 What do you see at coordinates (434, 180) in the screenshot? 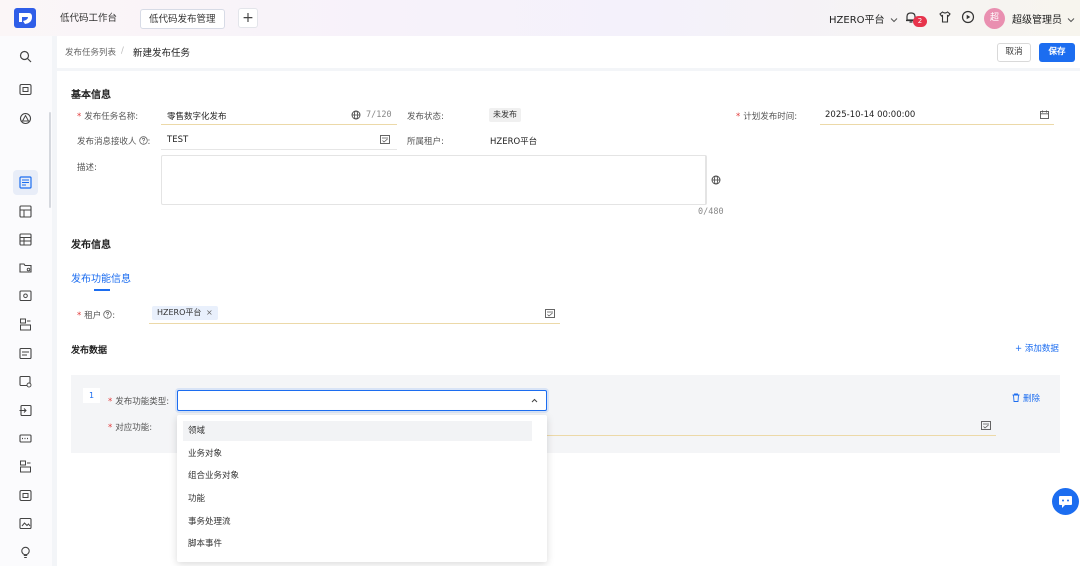
I see `description-textarea` at bounding box center [434, 180].